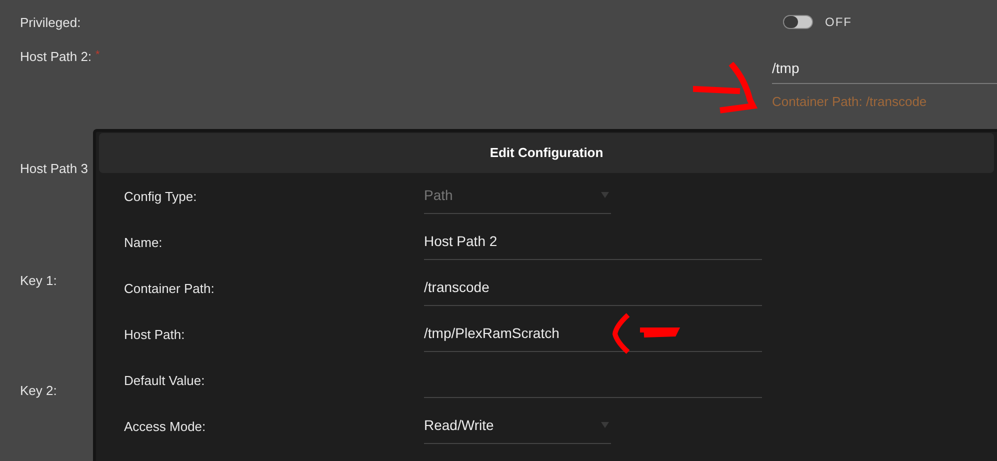  I want to click on field-label: Access Mode:, so click(164, 427).